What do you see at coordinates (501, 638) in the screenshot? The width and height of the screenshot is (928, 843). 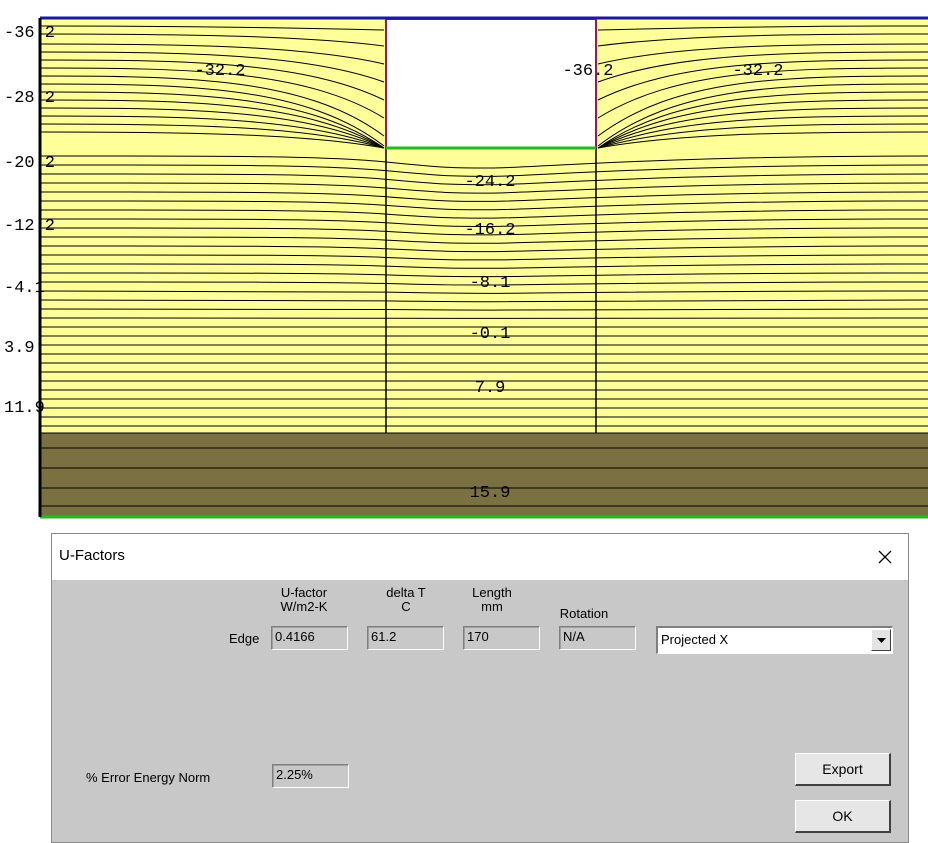 I see `length-field: 170` at bounding box center [501, 638].